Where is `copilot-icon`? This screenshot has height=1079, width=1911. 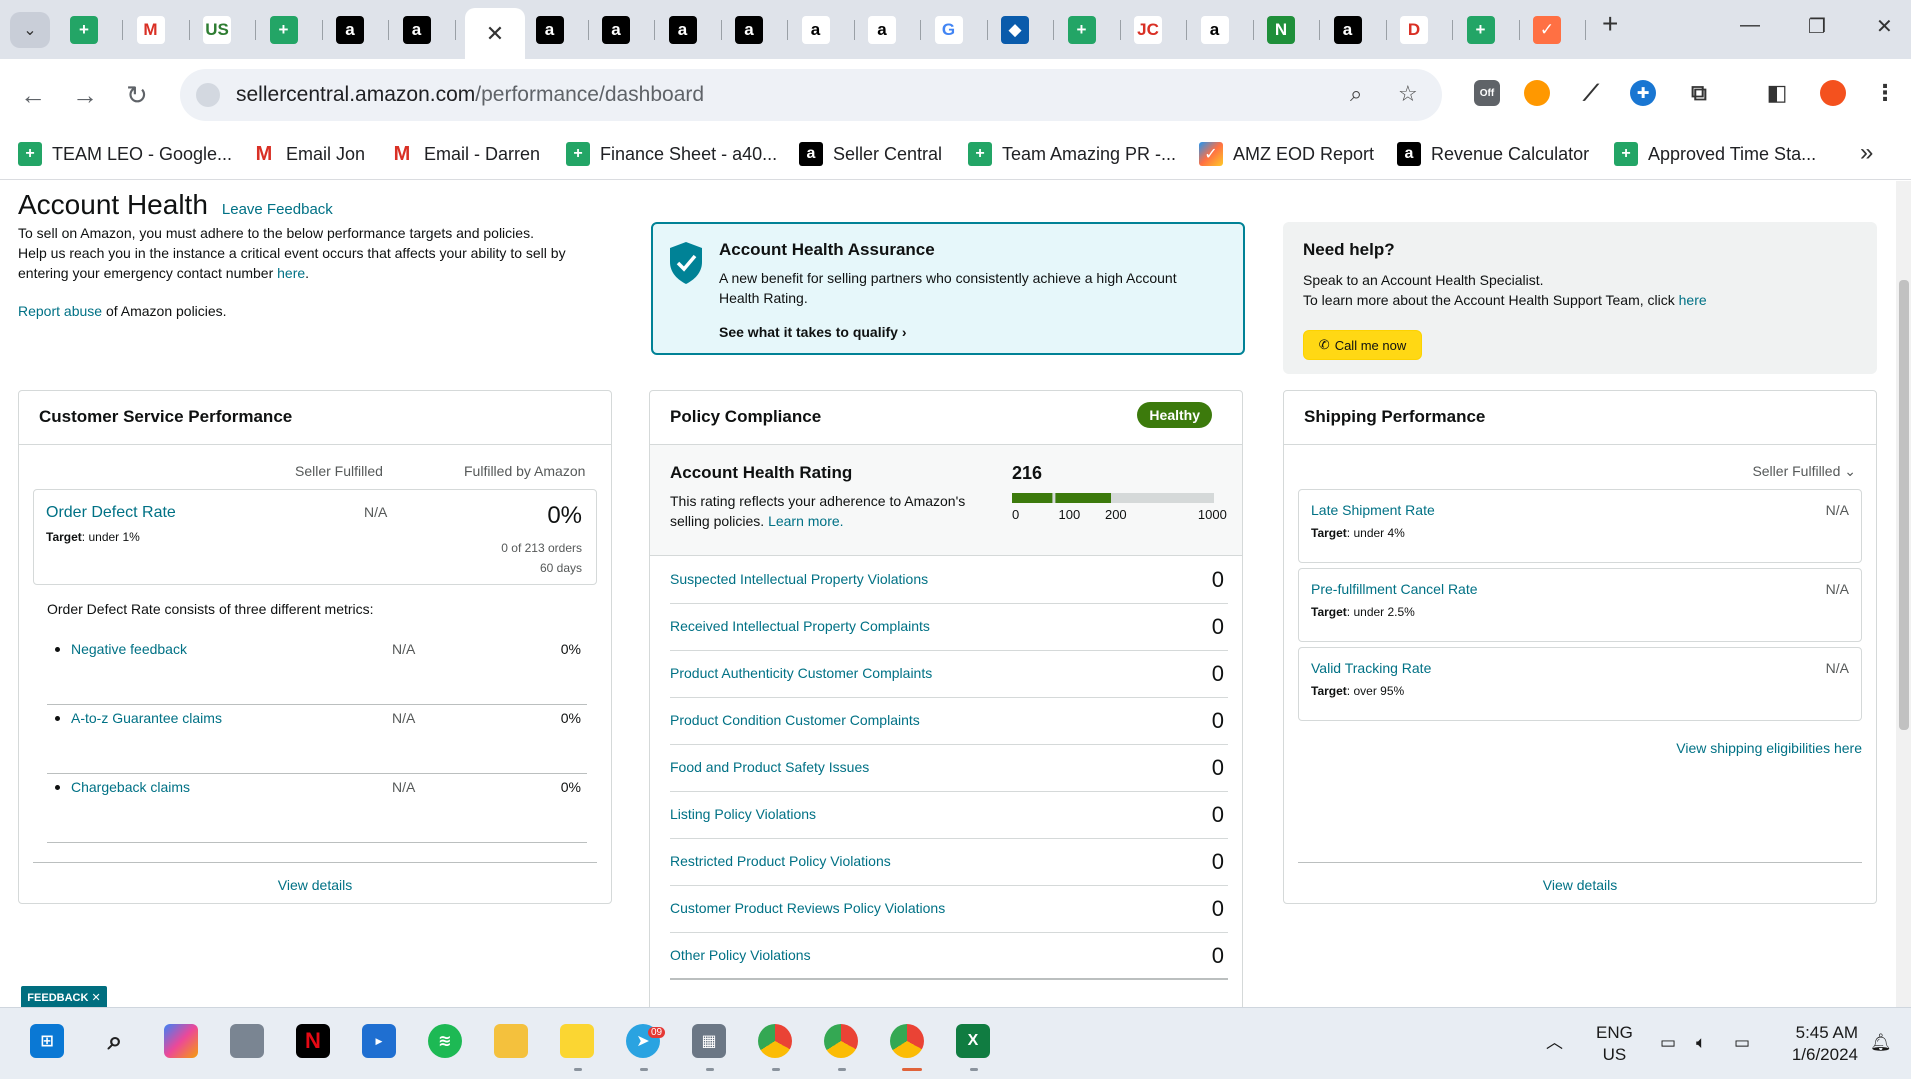 copilot-icon is located at coordinates (181, 1041).